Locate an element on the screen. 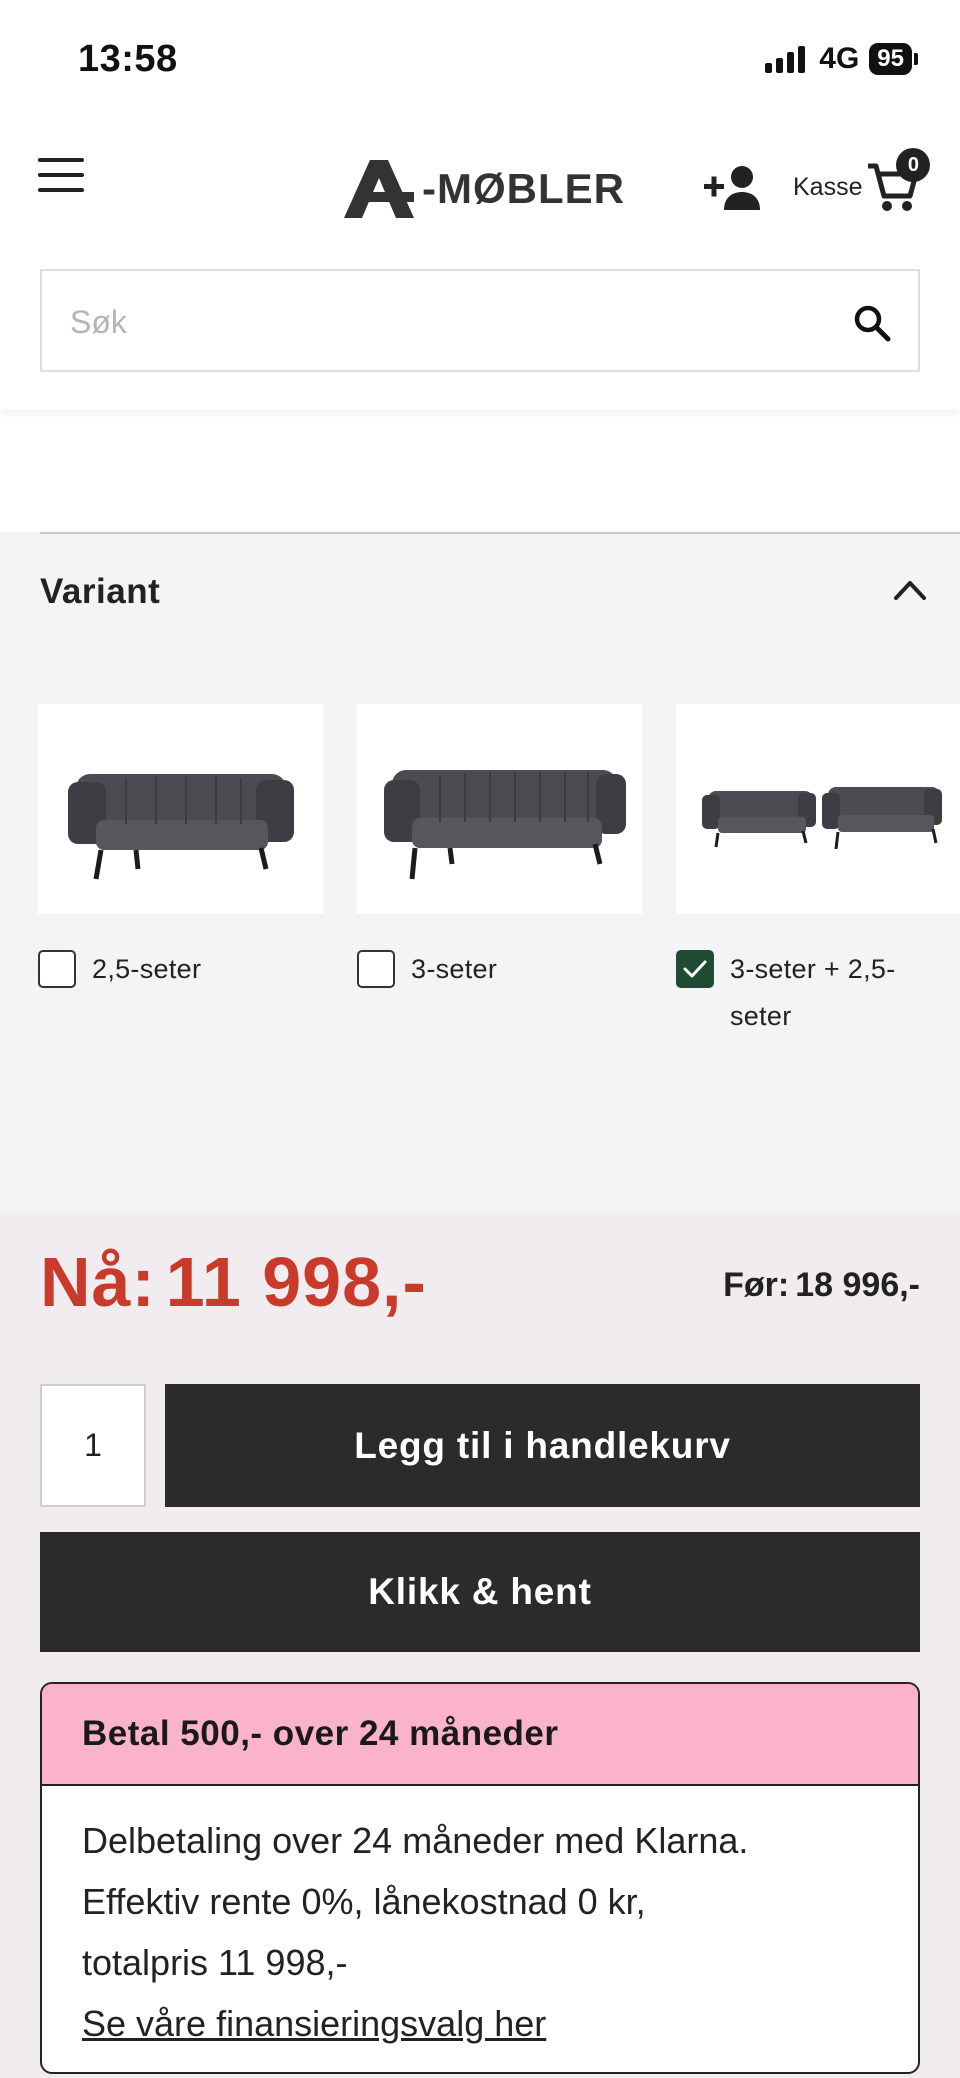 This screenshot has height=2078, width=960. variant-title: Variant is located at coordinates (100, 591).